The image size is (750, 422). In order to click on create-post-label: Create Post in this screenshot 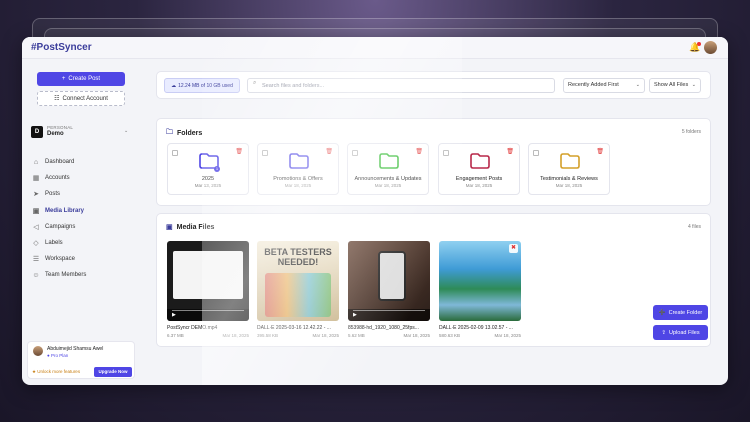, I will do `click(84, 79)`.